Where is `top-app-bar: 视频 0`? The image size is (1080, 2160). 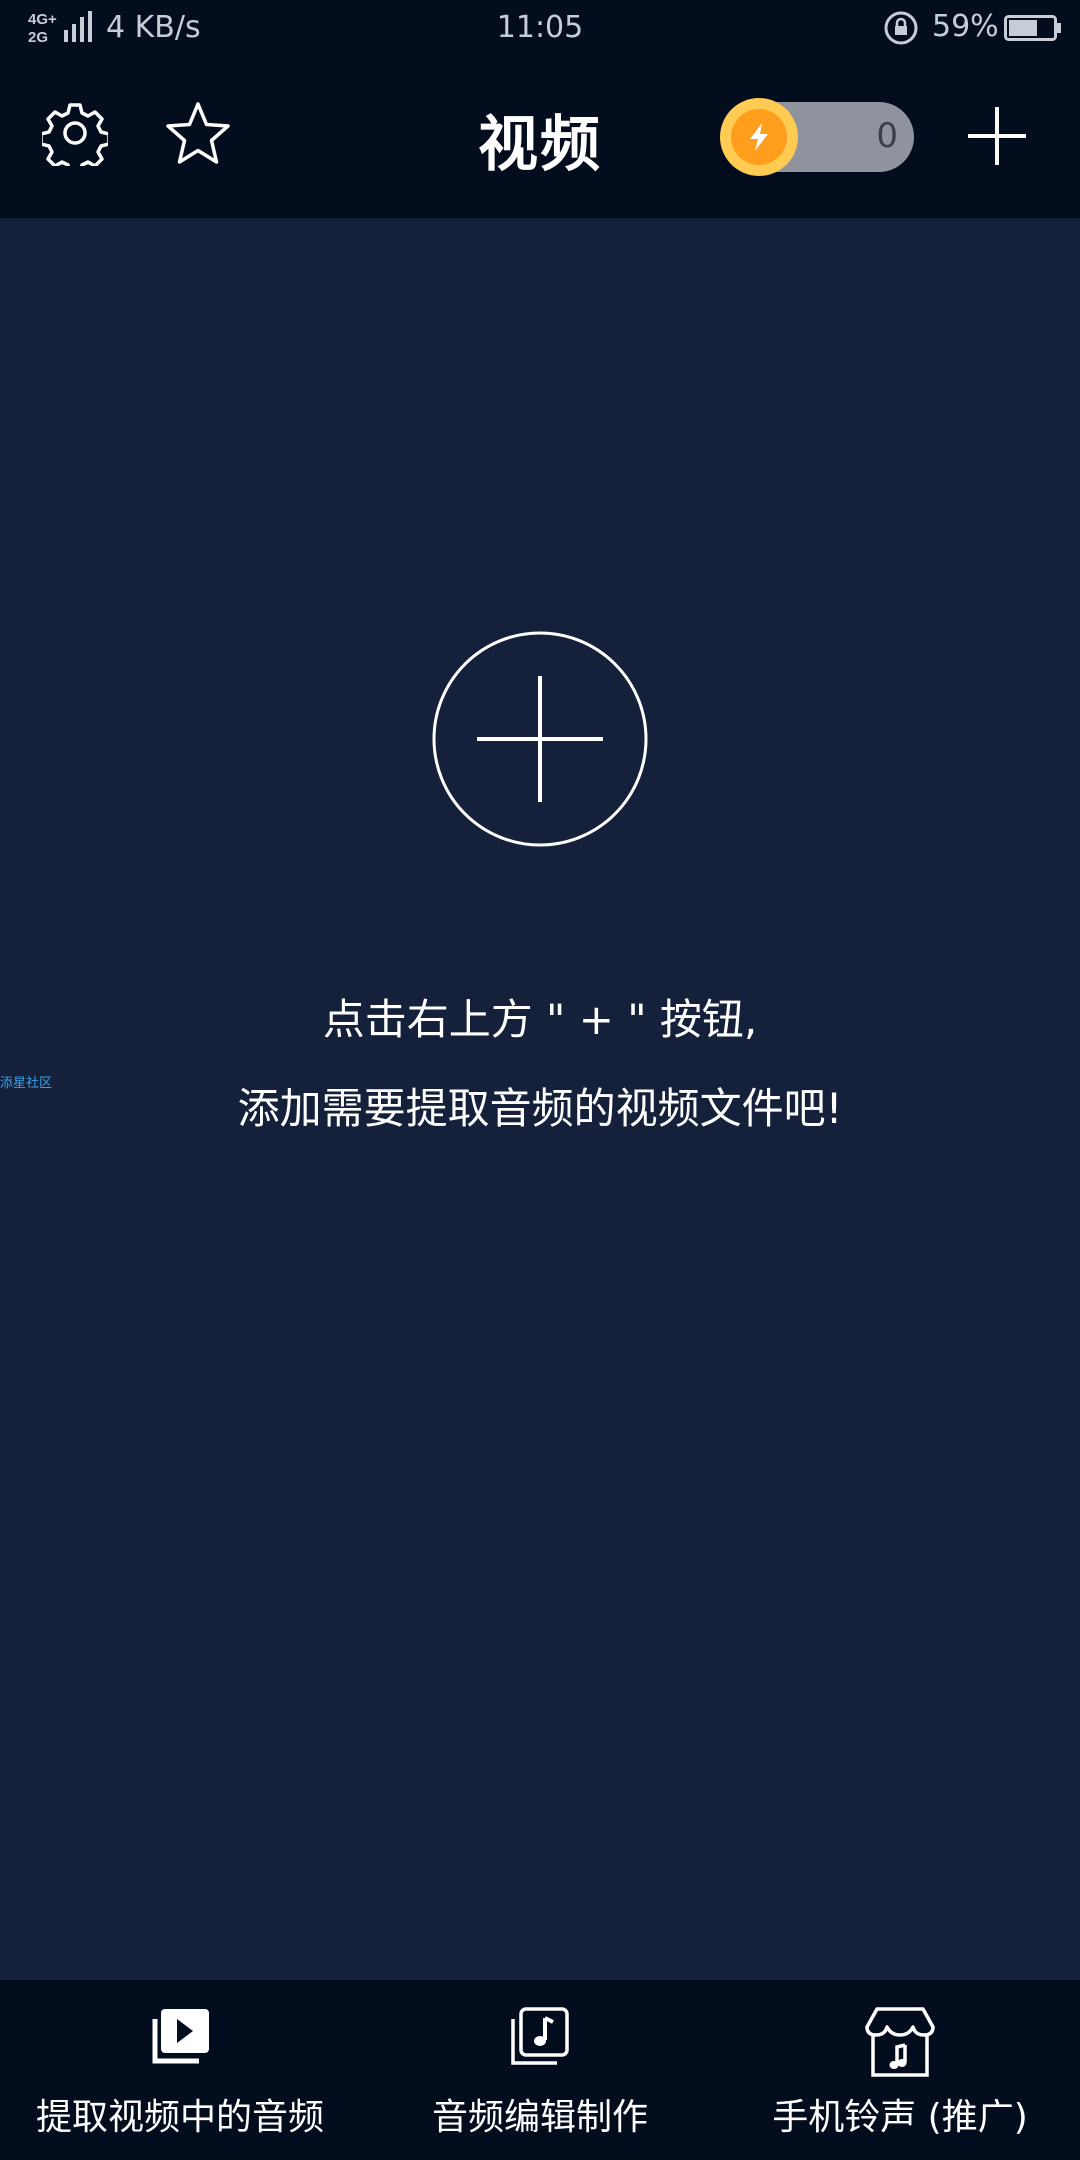 top-app-bar: 视频 0 is located at coordinates (540, 138).